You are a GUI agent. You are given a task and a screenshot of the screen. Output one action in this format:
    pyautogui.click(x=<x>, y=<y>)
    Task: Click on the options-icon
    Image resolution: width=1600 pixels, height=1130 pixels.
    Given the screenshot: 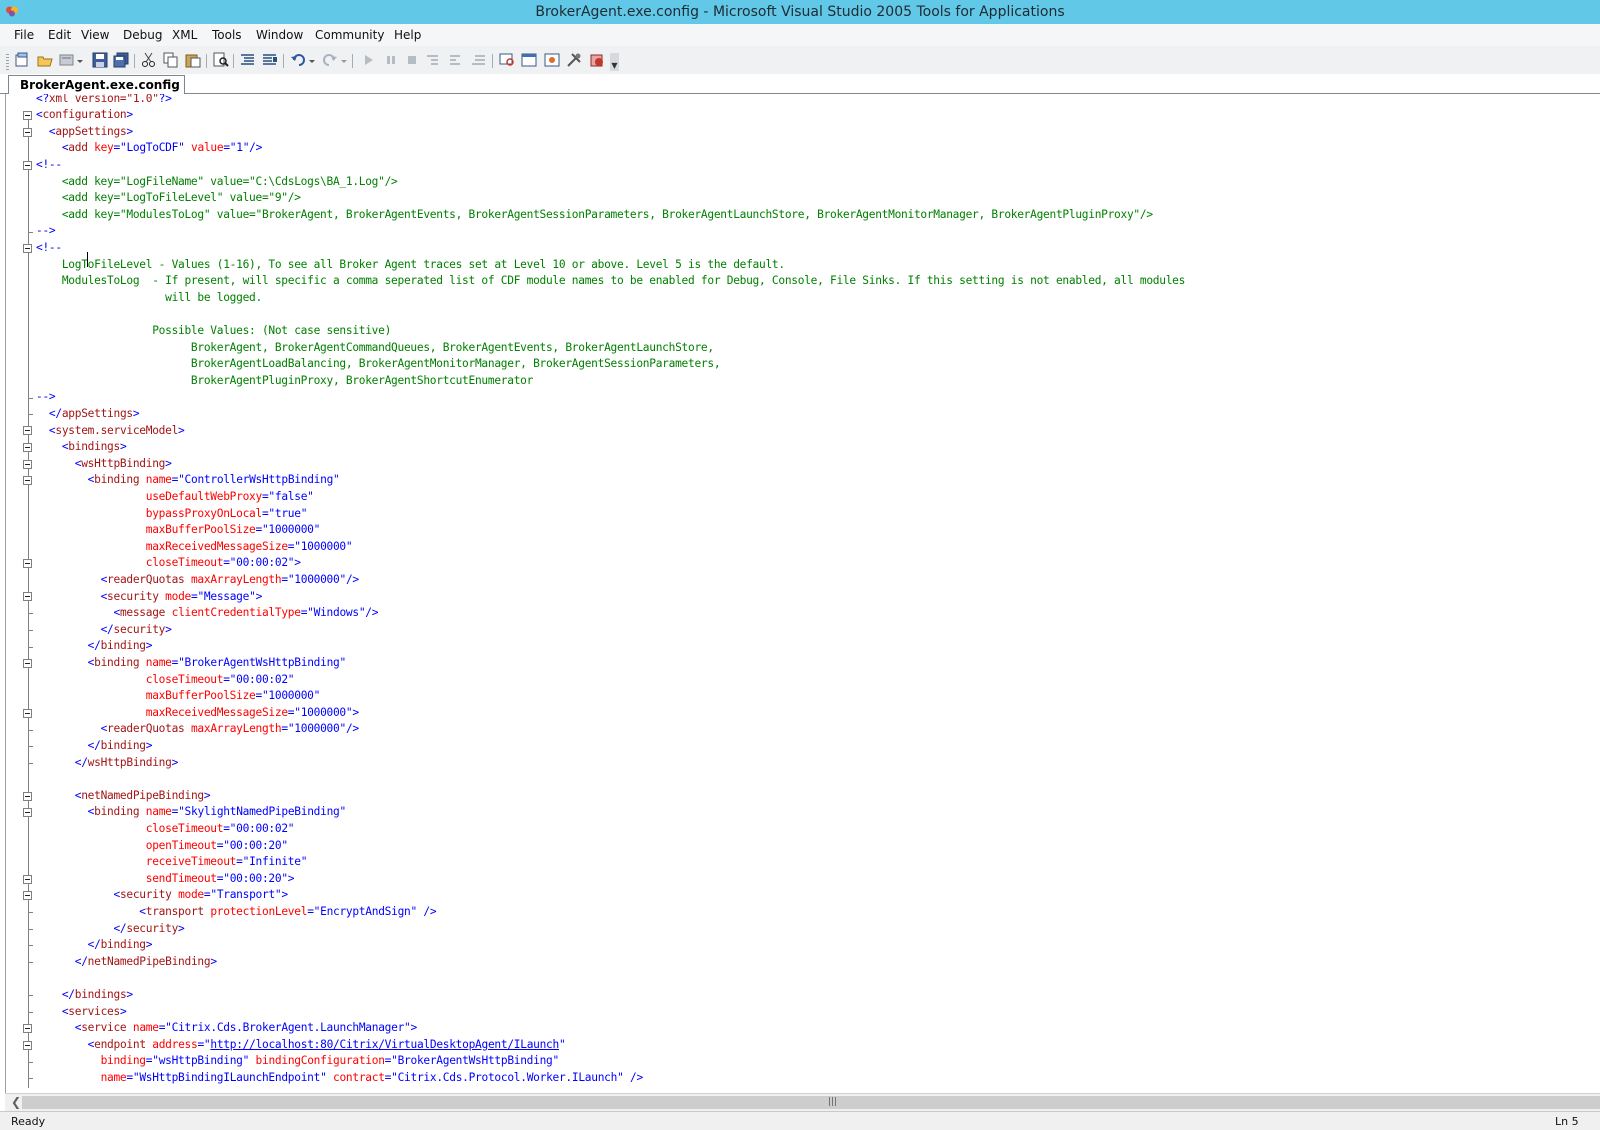 What is the action you would take?
    pyautogui.click(x=597, y=60)
    